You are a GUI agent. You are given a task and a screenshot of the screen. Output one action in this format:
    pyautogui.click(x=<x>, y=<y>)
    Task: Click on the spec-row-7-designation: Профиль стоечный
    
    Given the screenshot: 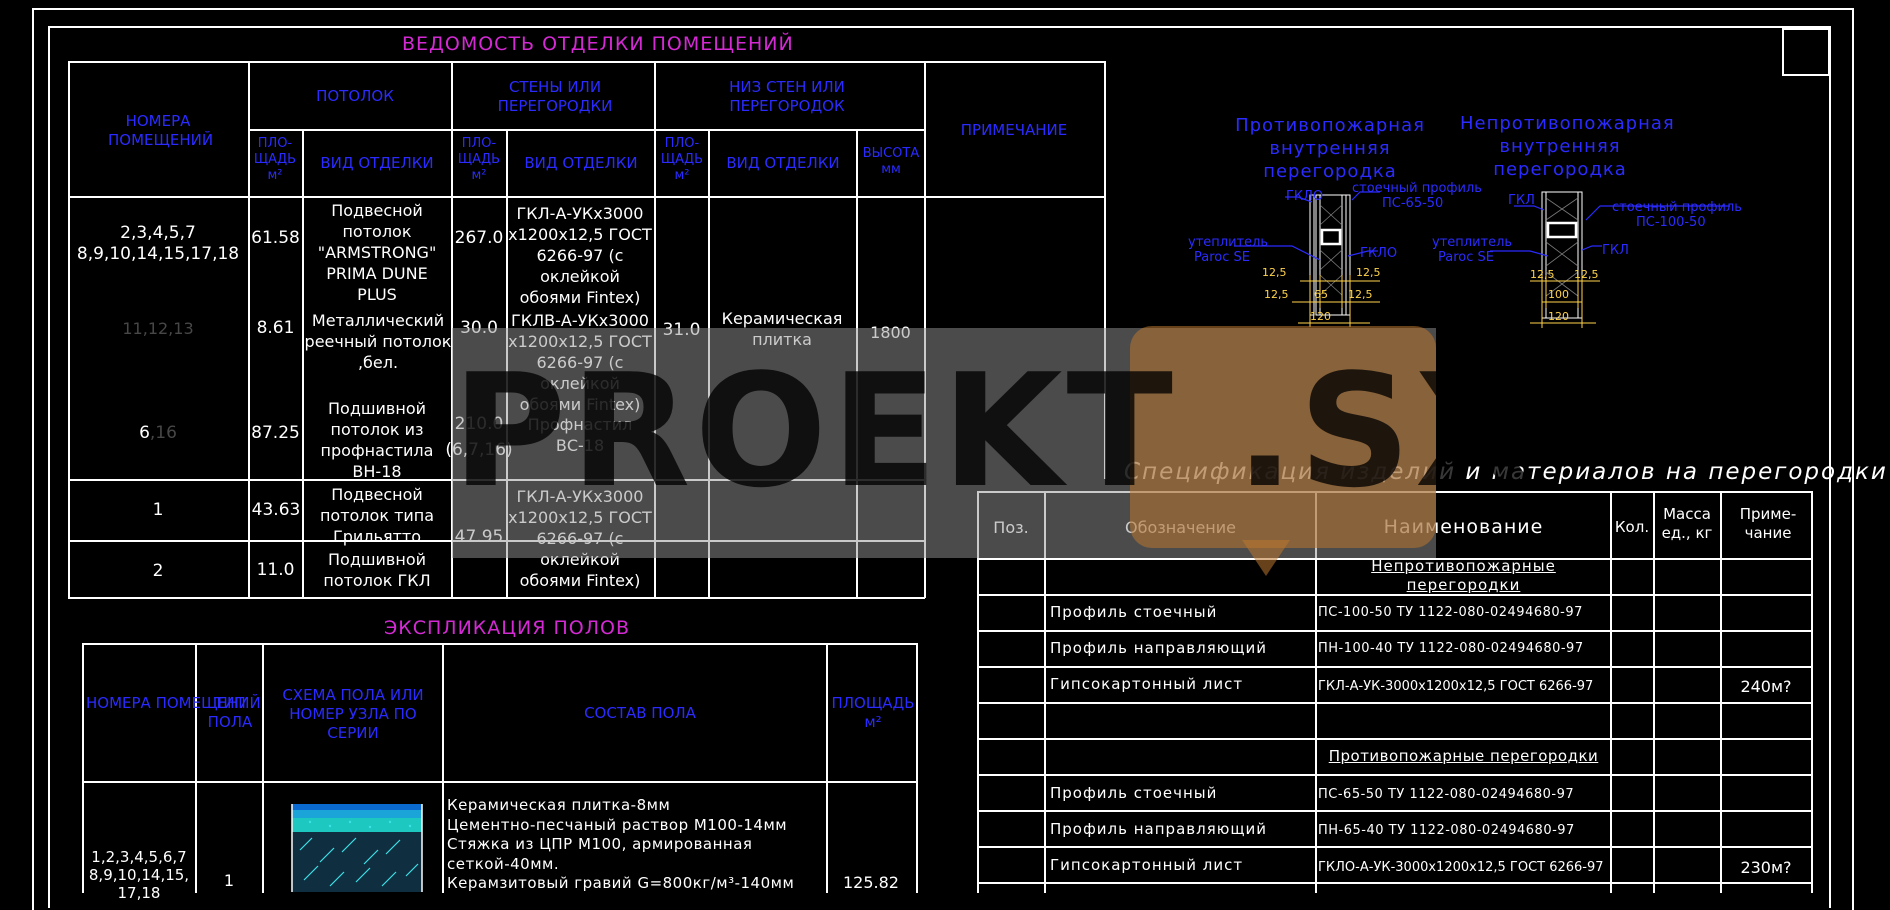 What is the action you would take?
    pyautogui.click(x=1134, y=793)
    